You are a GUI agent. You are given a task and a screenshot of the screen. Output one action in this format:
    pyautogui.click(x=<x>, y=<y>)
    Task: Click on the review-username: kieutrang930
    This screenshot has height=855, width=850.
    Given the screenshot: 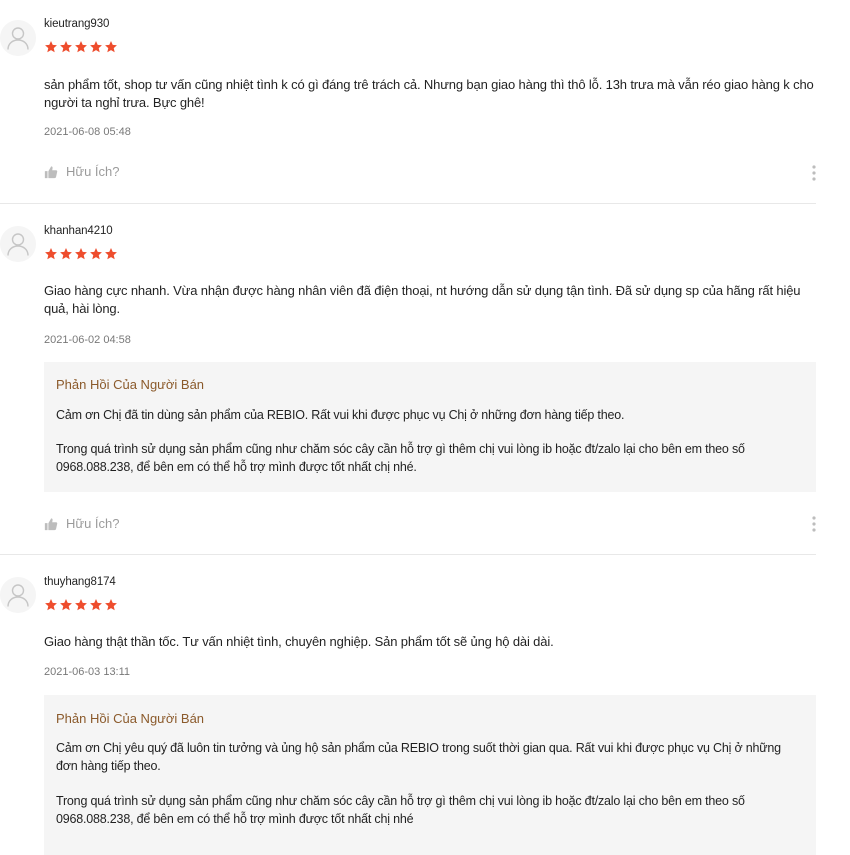 What is the action you would take?
    pyautogui.click(x=76, y=24)
    